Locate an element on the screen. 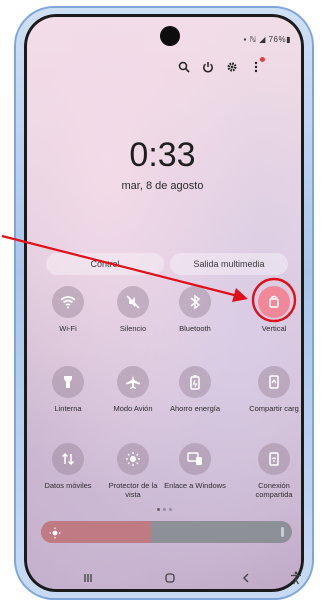 The image size is (325, 604). annotation-overlay is located at coordinates (149, 278).